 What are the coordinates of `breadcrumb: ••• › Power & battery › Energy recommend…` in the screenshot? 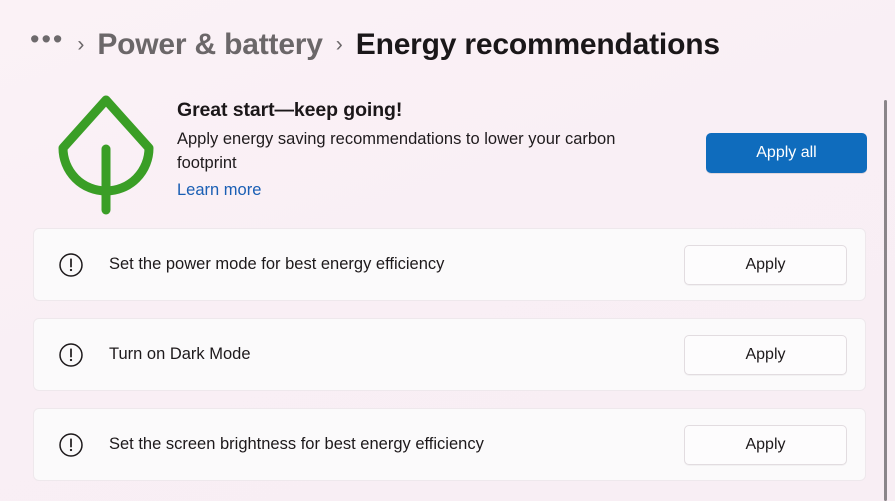 It's located at (375, 45).